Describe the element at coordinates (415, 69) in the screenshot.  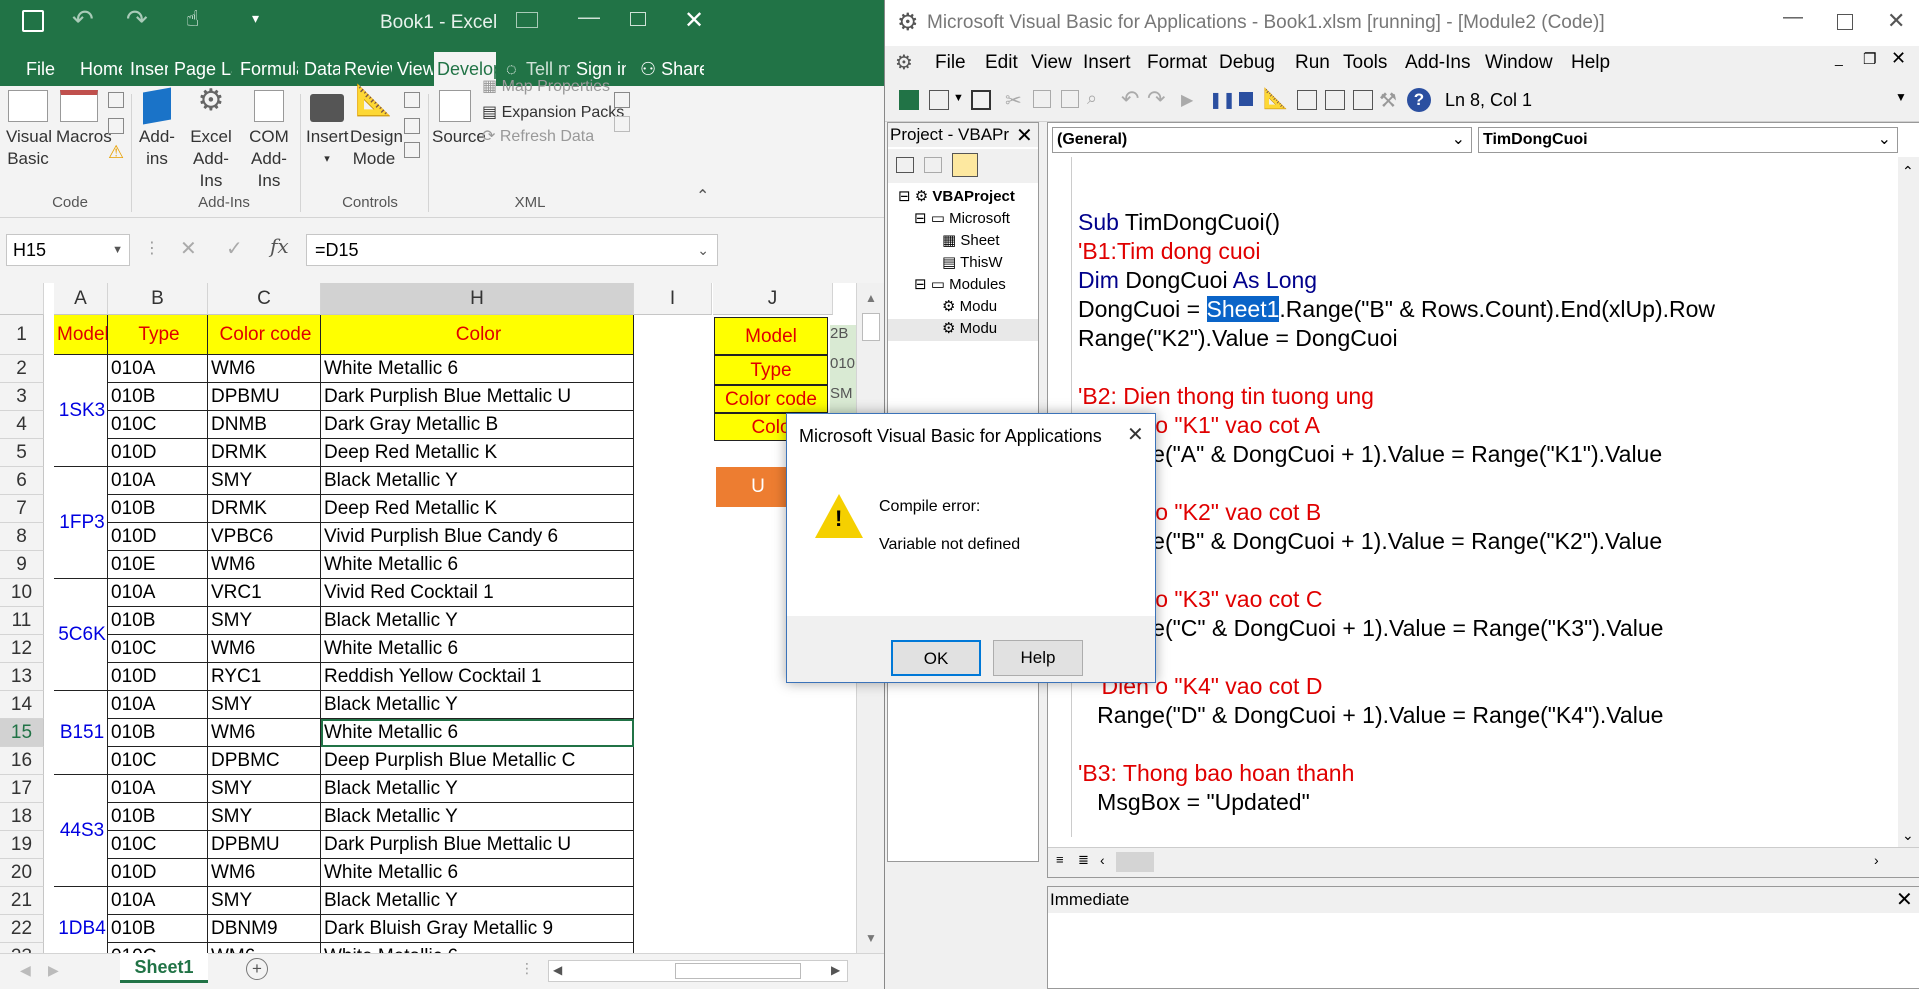
I see `tab-view: View` at that location.